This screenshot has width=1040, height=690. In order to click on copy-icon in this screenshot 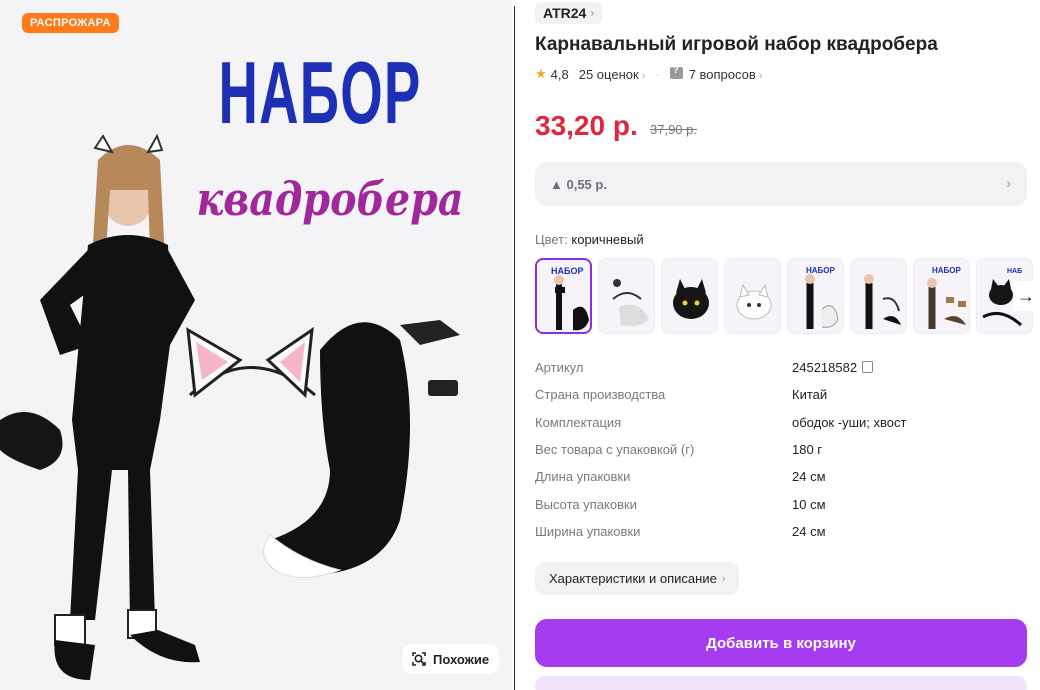, I will do `click(868, 367)`.